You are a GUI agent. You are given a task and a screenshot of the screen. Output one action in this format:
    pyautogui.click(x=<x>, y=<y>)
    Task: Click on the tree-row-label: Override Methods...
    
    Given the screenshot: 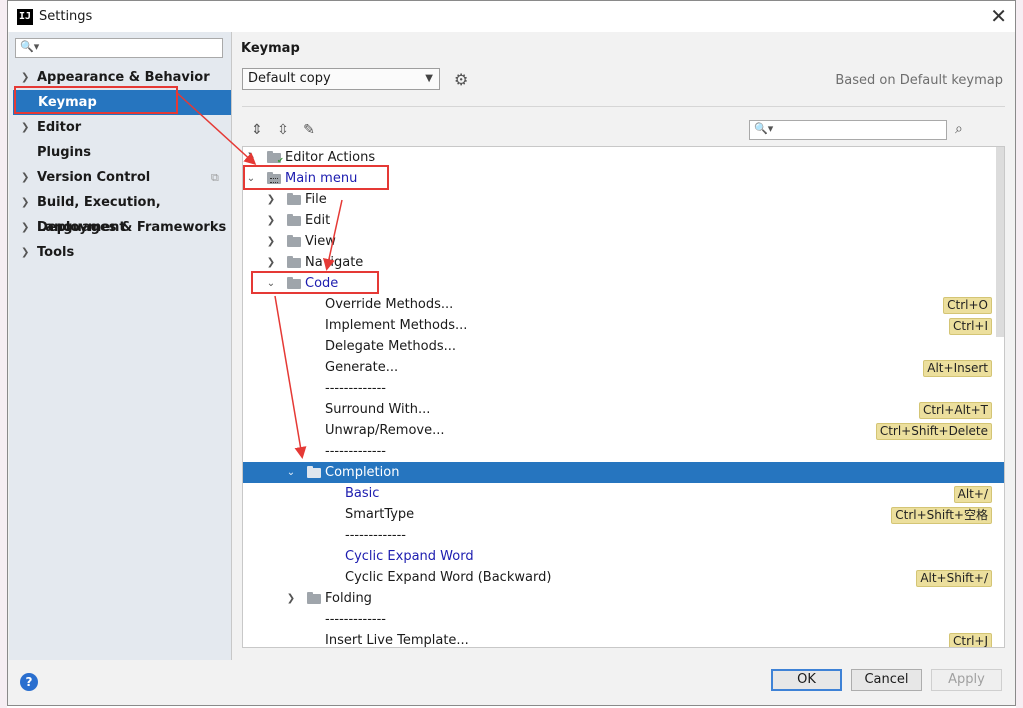 What is the action you would take?
    pyautogui.click(x=389, y=304)
    